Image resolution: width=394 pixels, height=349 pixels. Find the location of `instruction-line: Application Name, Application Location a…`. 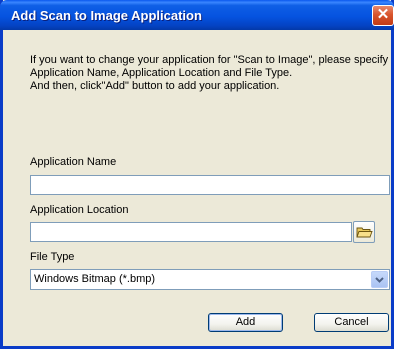

instruction-line: Application Name, Application Location a… is located at coordinates (161, 73).